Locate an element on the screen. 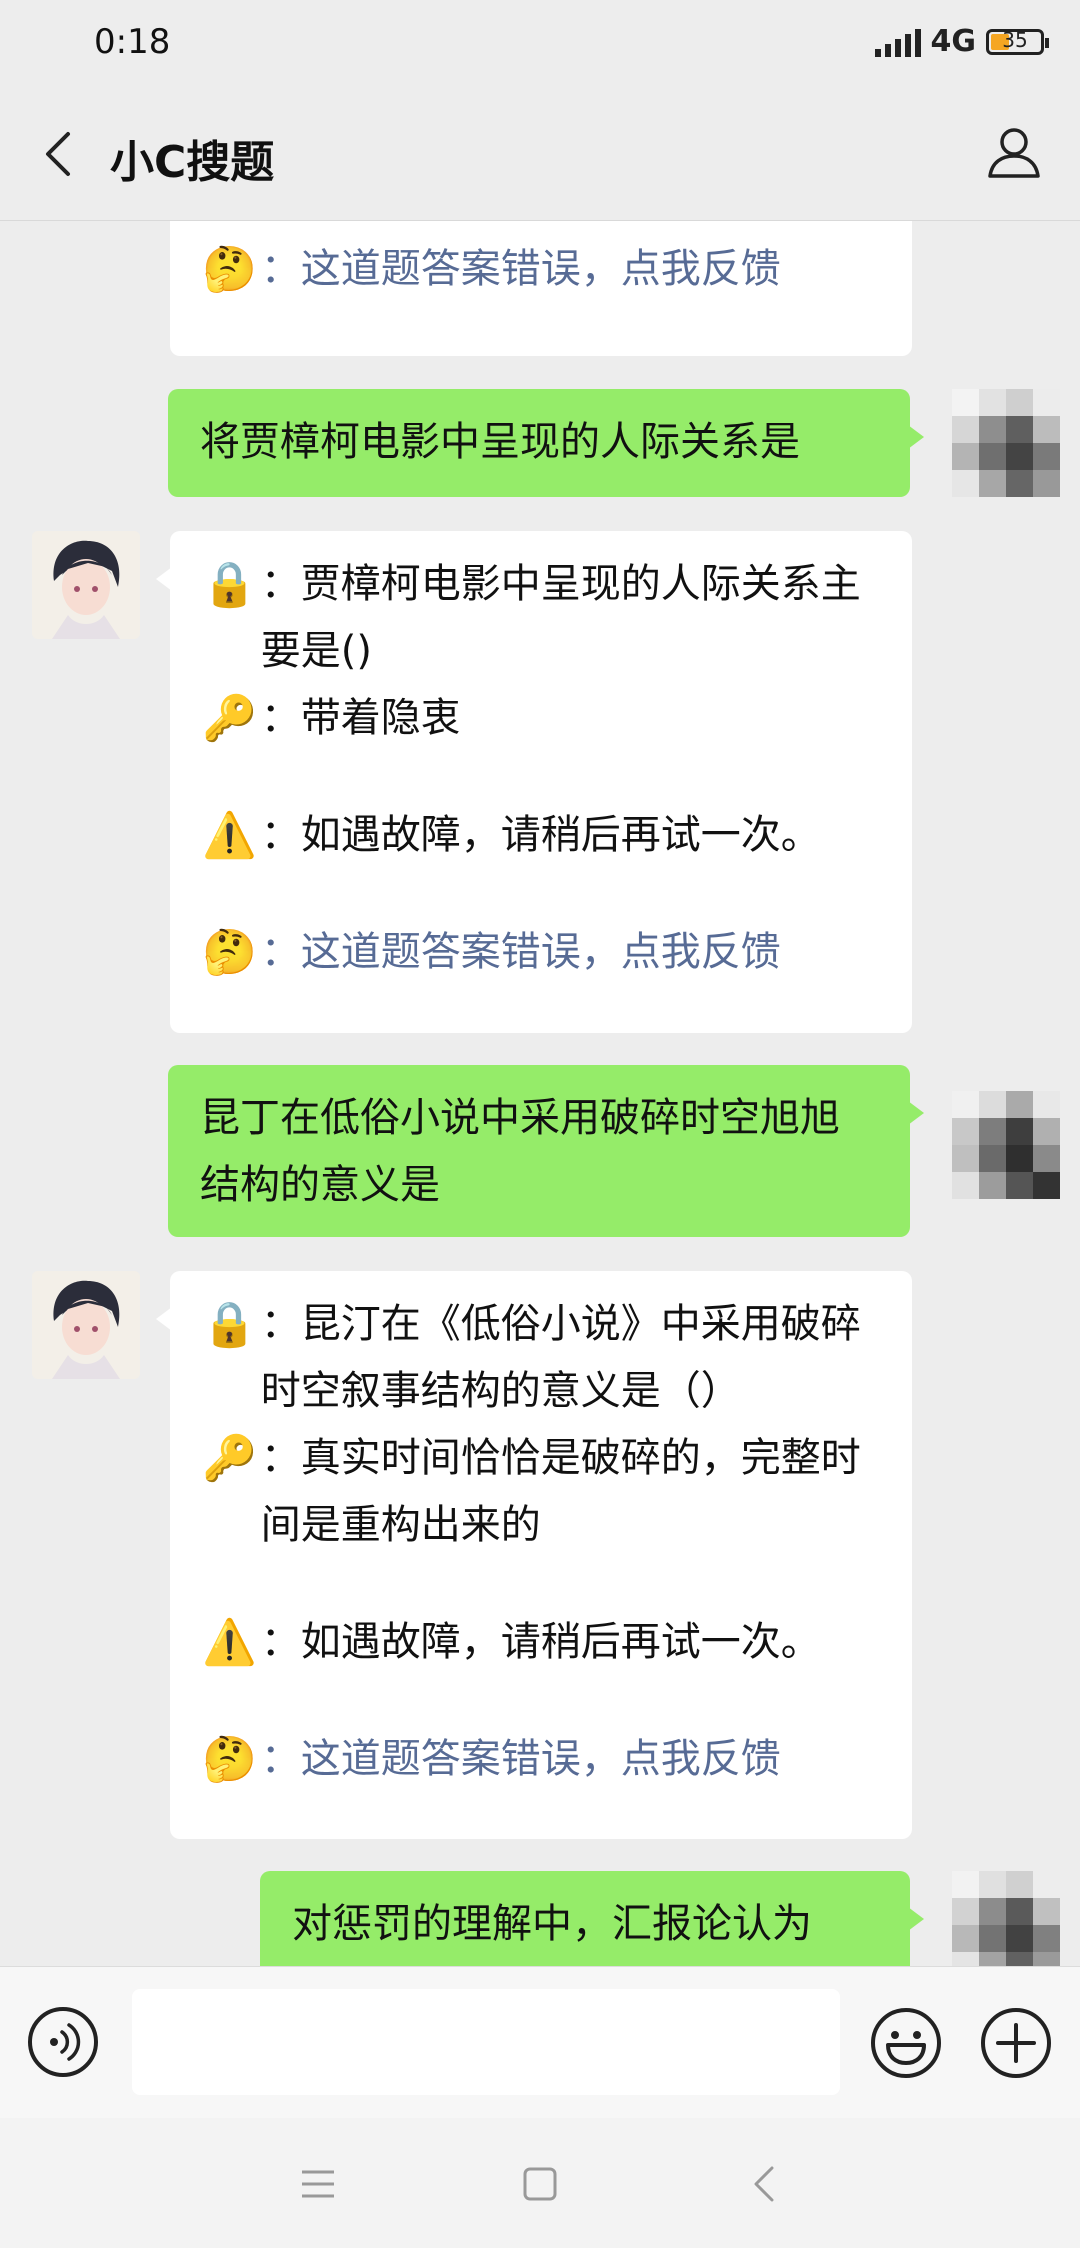  person-icon is located at coordinates (1014, 152).